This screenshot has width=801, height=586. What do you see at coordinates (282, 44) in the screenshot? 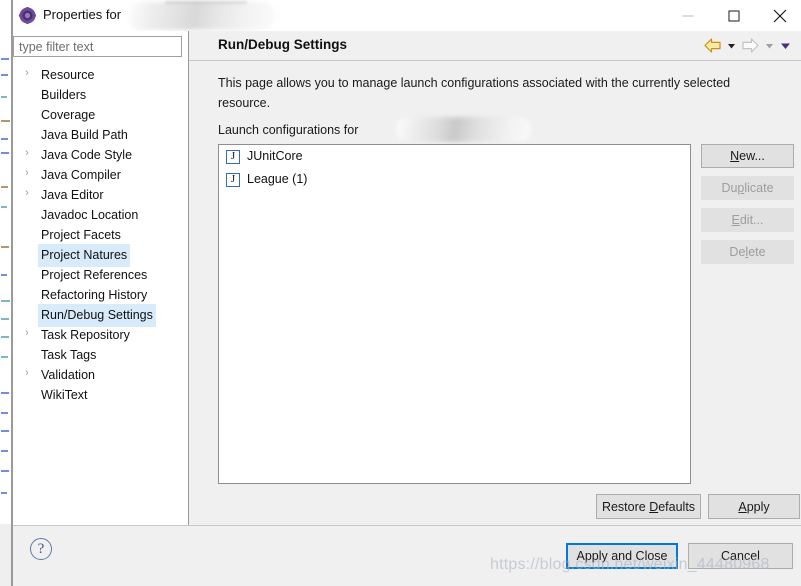
I see `page-title: Run/Debug Settings` at bounding box center [282, 44].